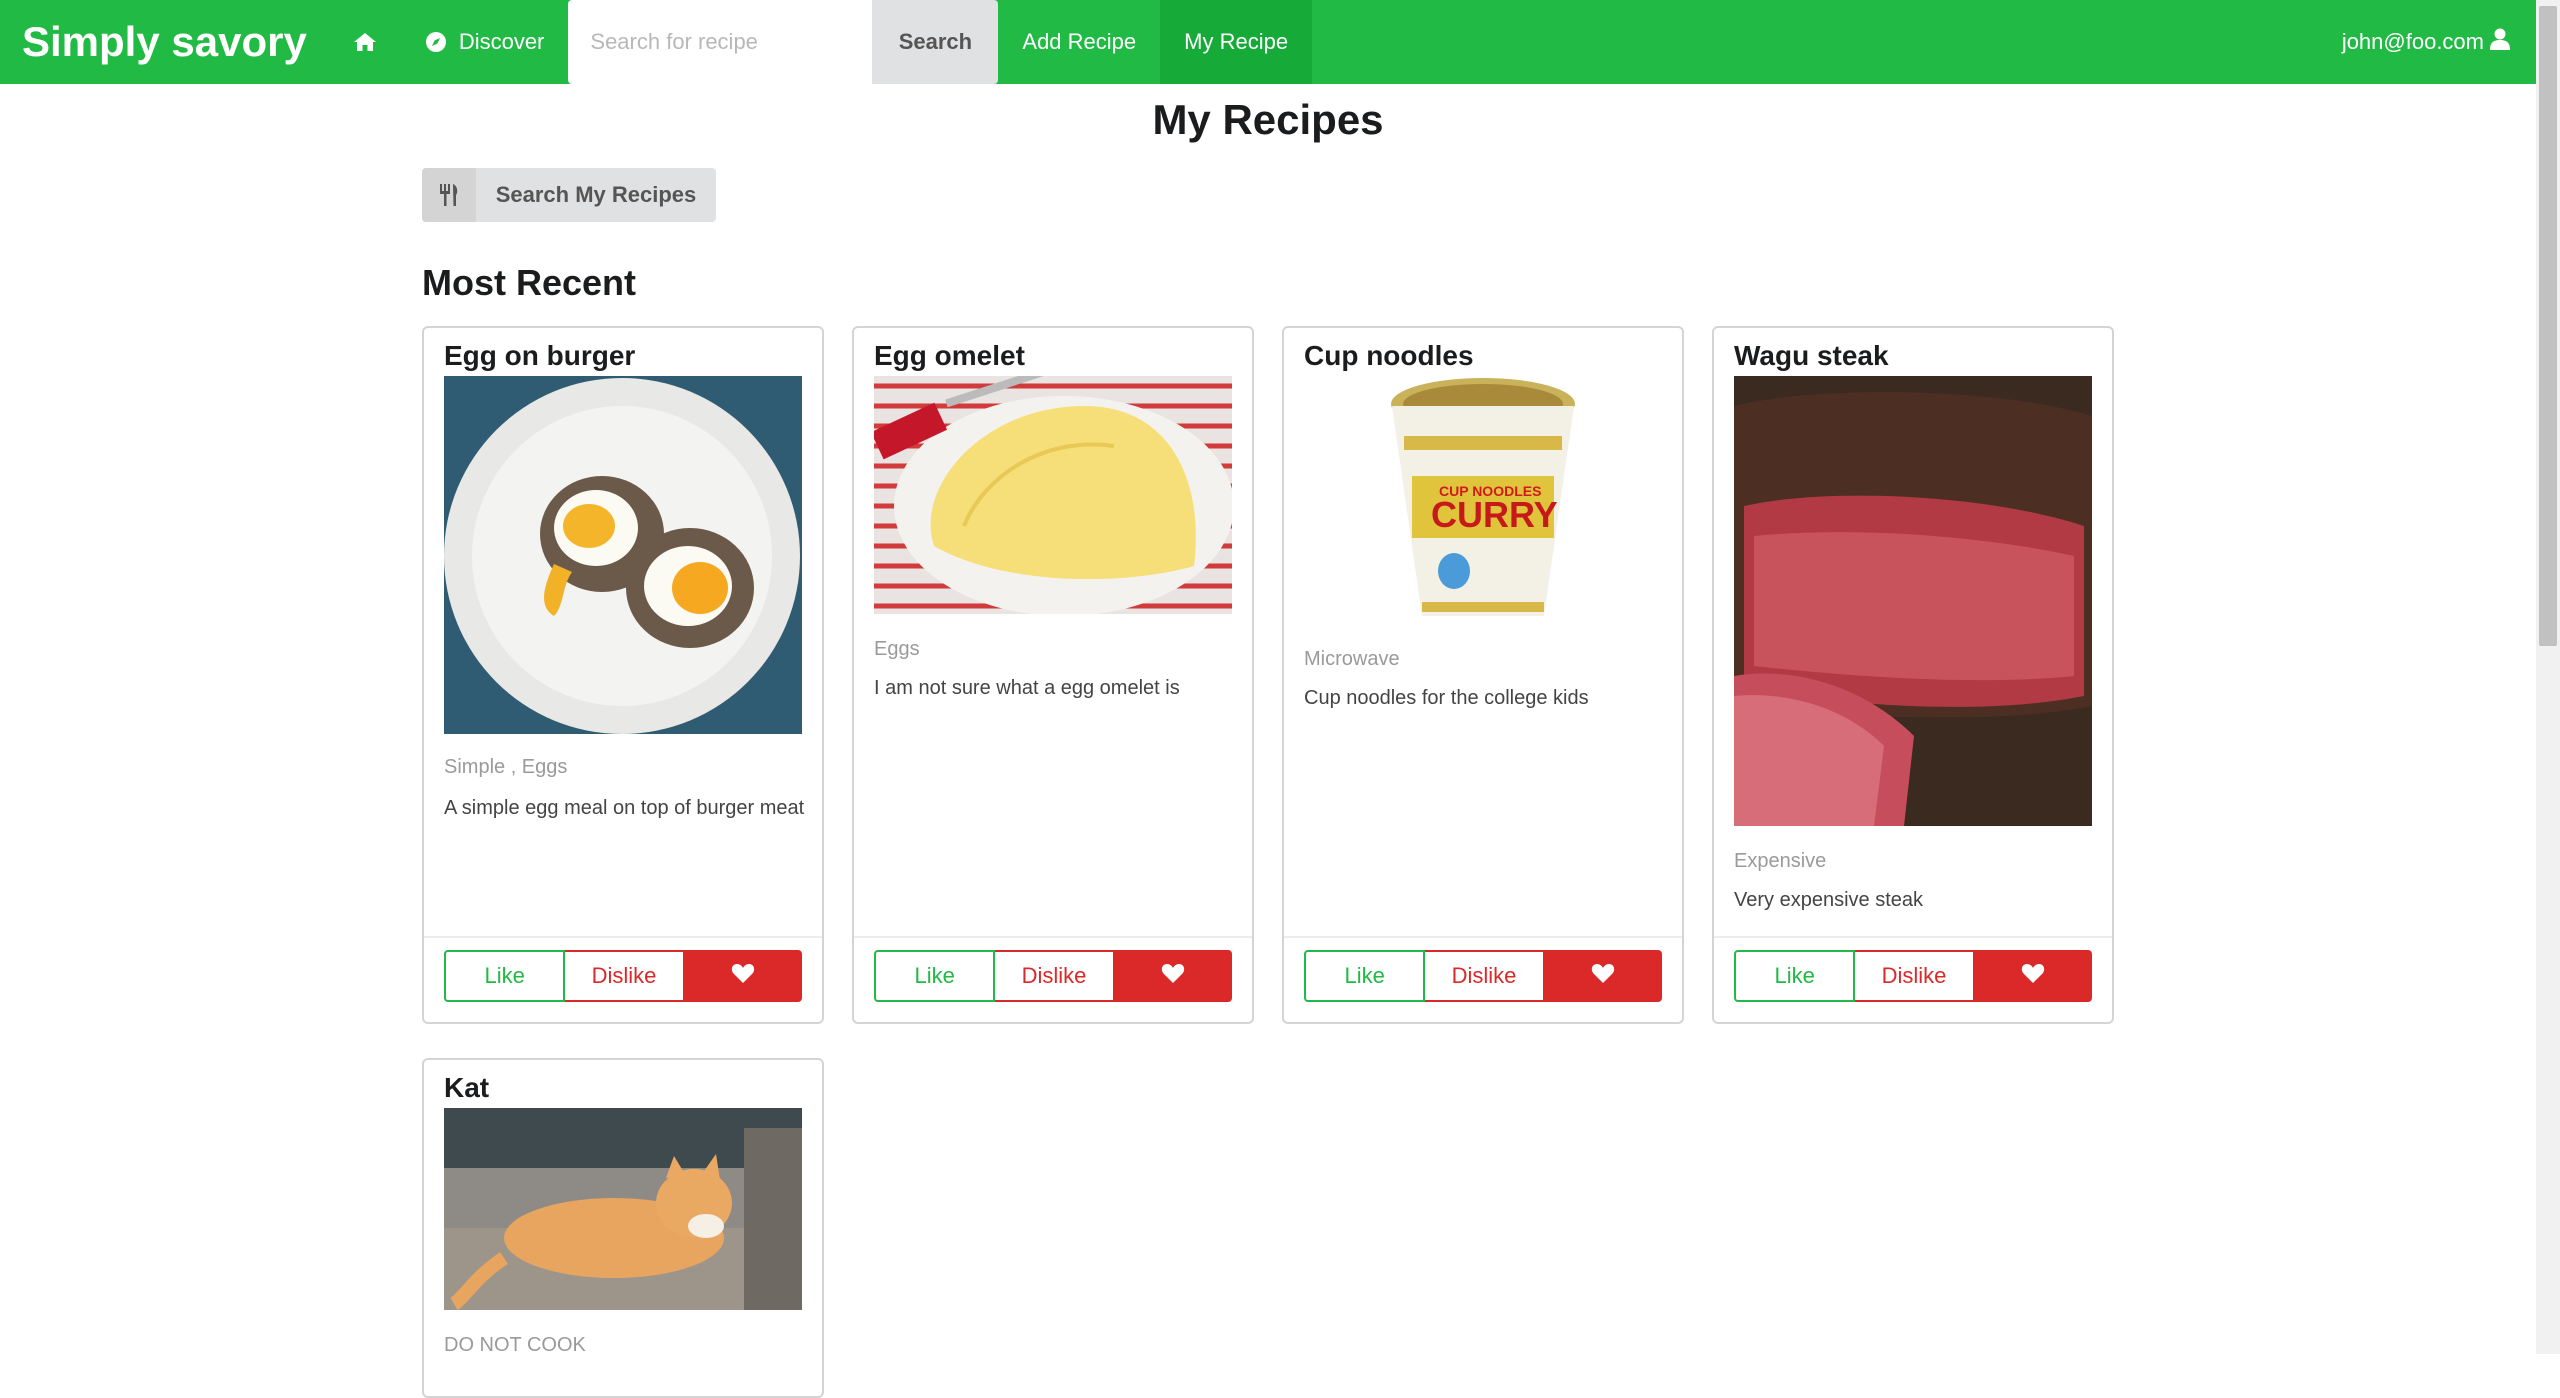  What do you see at coordinates (466, 1088) in the screenshot?
I see `recipe-title: Kat` at bounding box center [466, 1088].